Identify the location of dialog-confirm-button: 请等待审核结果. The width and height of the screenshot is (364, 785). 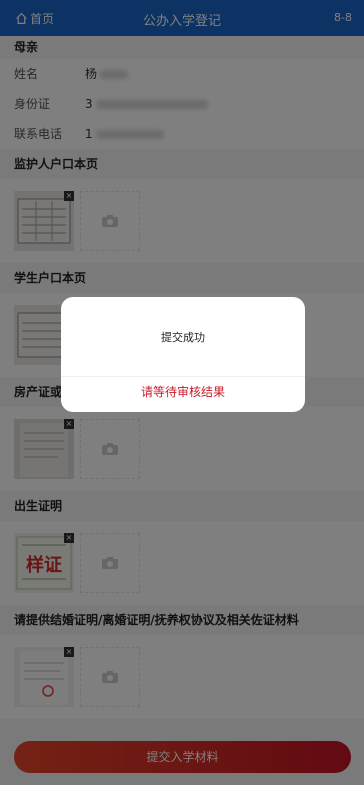
(183, 394).